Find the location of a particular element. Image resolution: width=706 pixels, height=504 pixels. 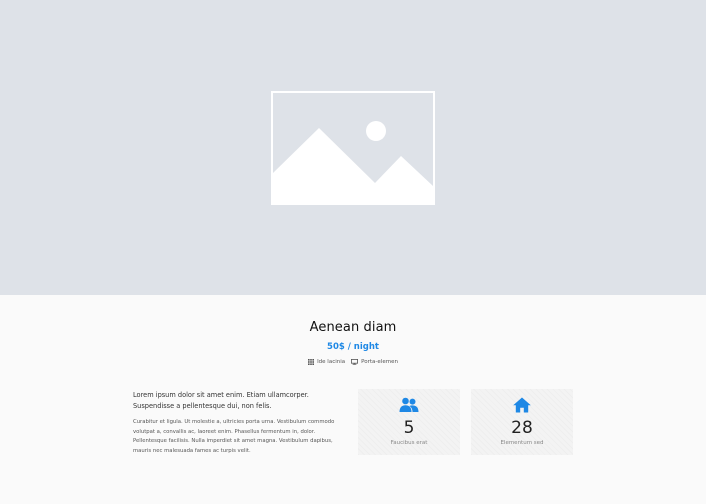

feature-label: Ide lacinia is located at coordinates (331, 362).